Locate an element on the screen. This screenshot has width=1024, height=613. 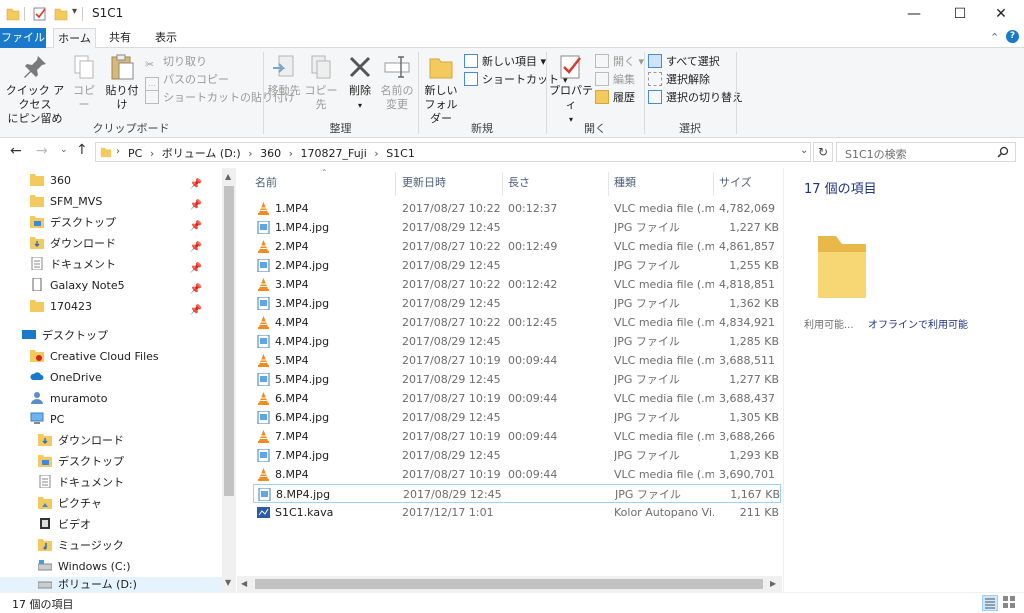
cut-button: ✂ 切り取り is located at coordinates (176, 62).